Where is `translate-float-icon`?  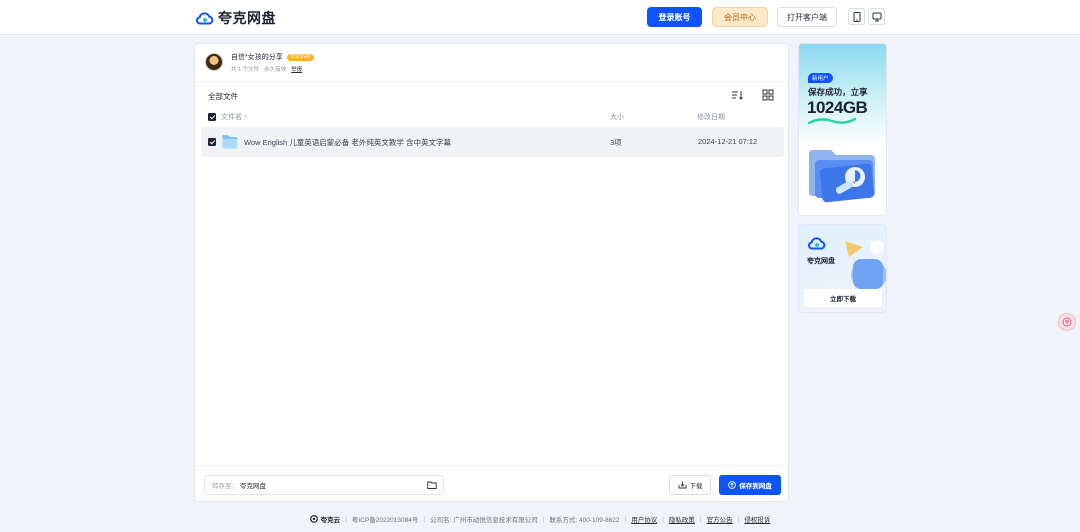
translate-float-icon is located at coordinates (1067, 322).